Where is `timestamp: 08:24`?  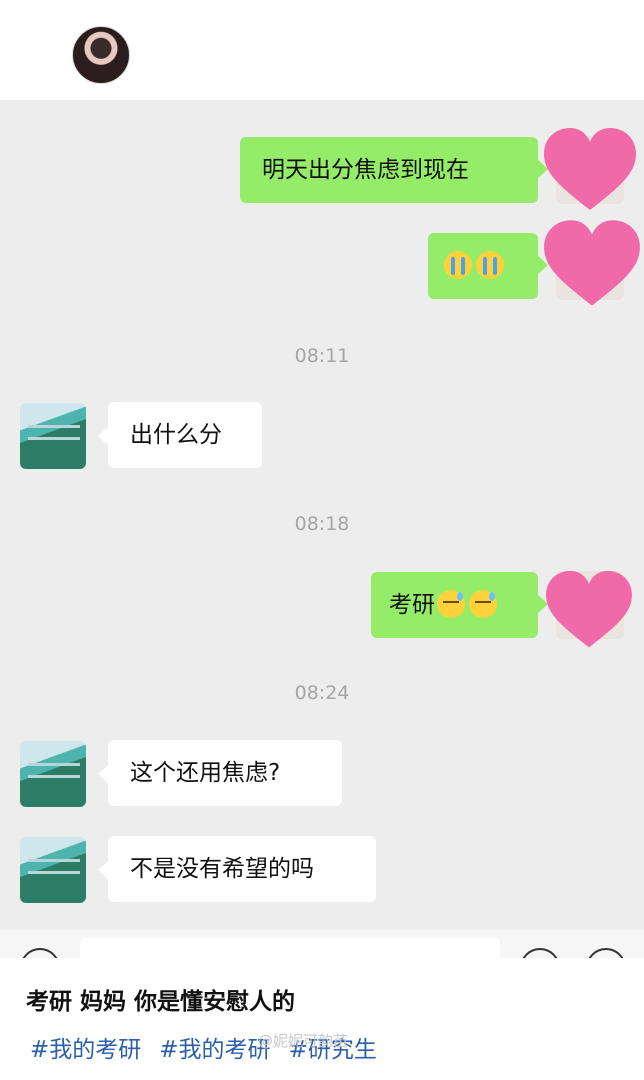 timestamp: 08:24 is located at coordinates (322, 693).